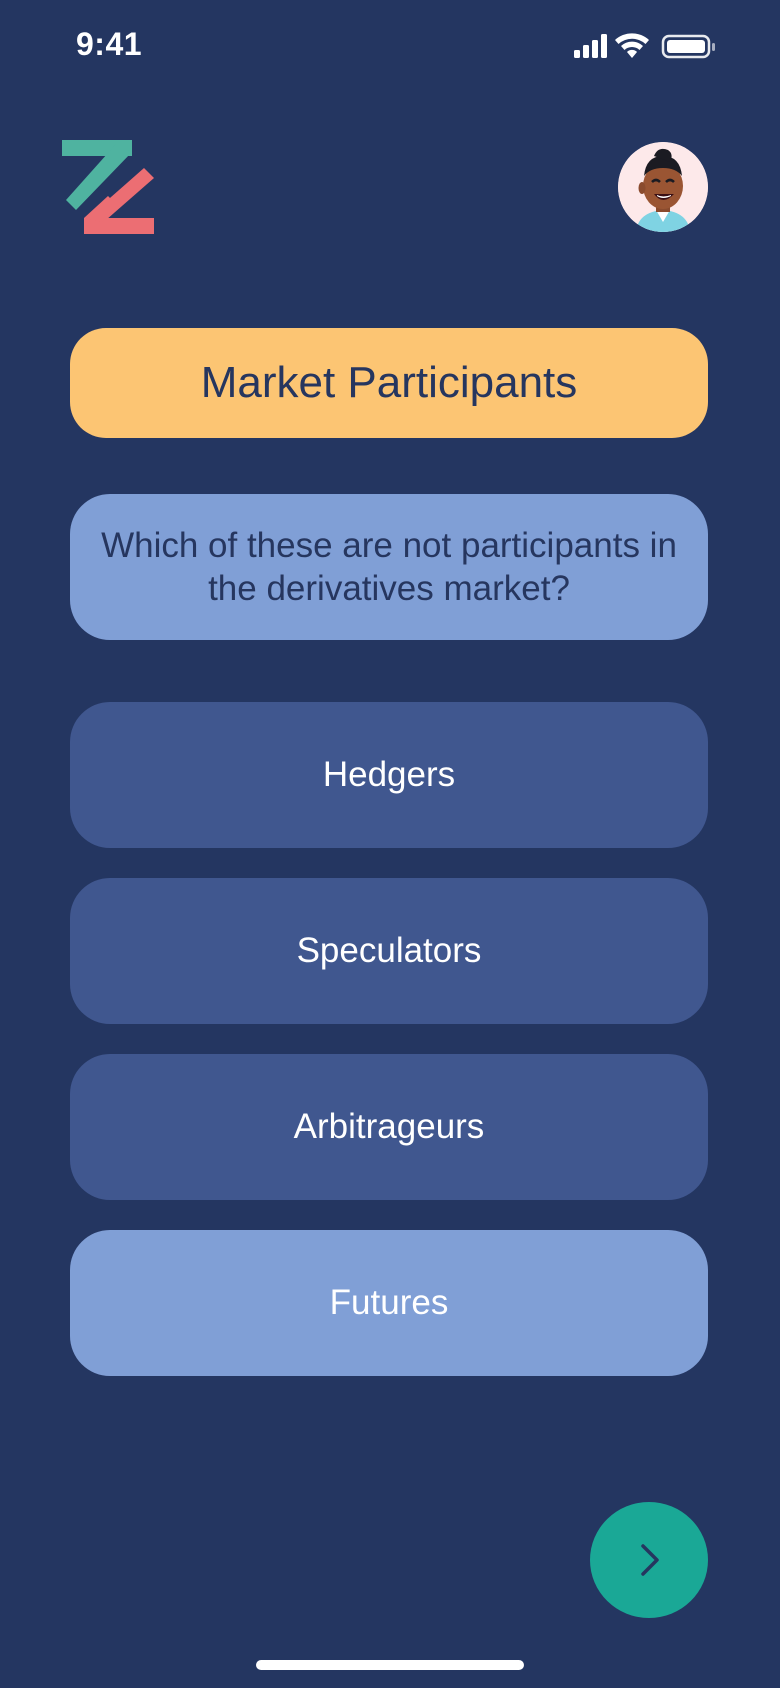 Image resolution: width=780 pixels, height=1688 pixels. I want to click on topic-title-pill: Market Participants, so click(389, 383).